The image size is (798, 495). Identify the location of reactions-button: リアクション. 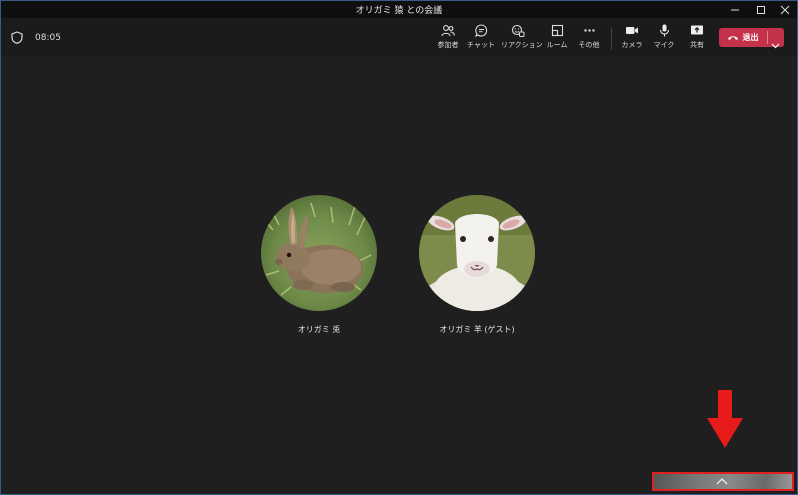
(522, 37).